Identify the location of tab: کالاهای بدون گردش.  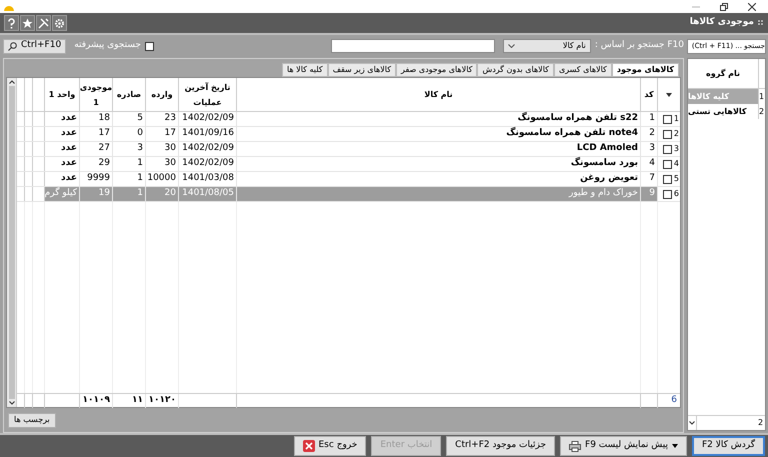
(515, 70).